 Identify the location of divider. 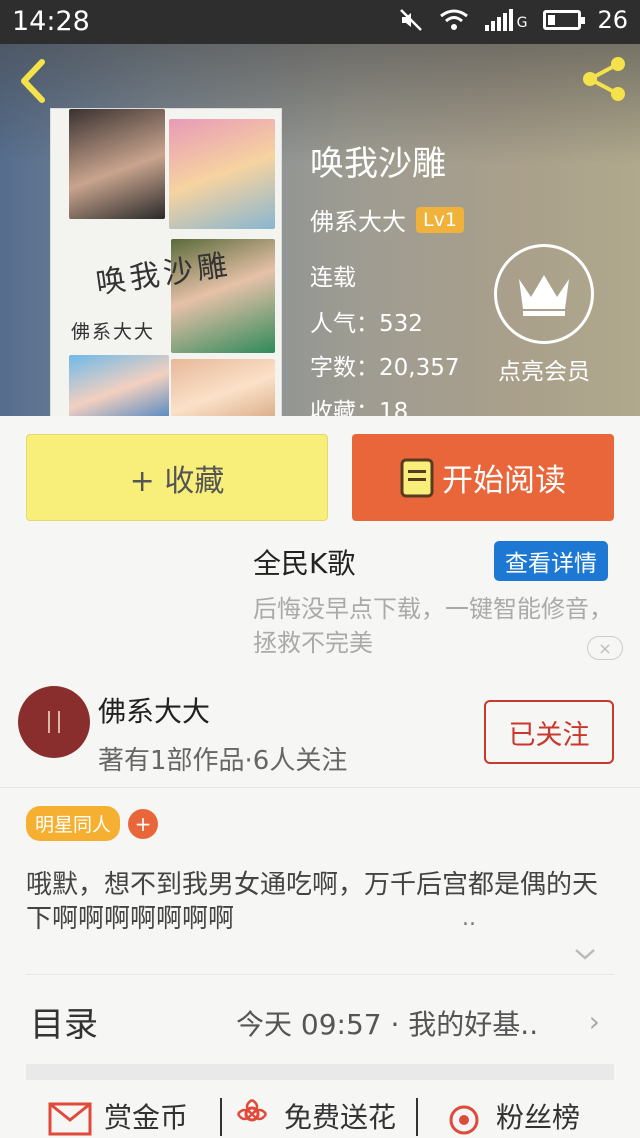
(320, 1072).